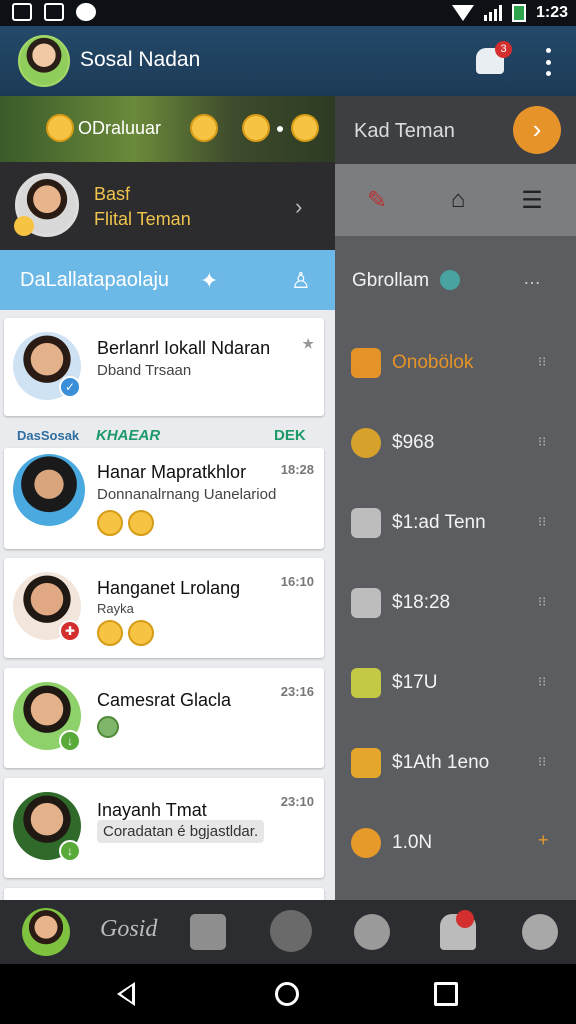 This screenshot has height=1024, width=576. I want to click on hand-icon, so click(366, 523).